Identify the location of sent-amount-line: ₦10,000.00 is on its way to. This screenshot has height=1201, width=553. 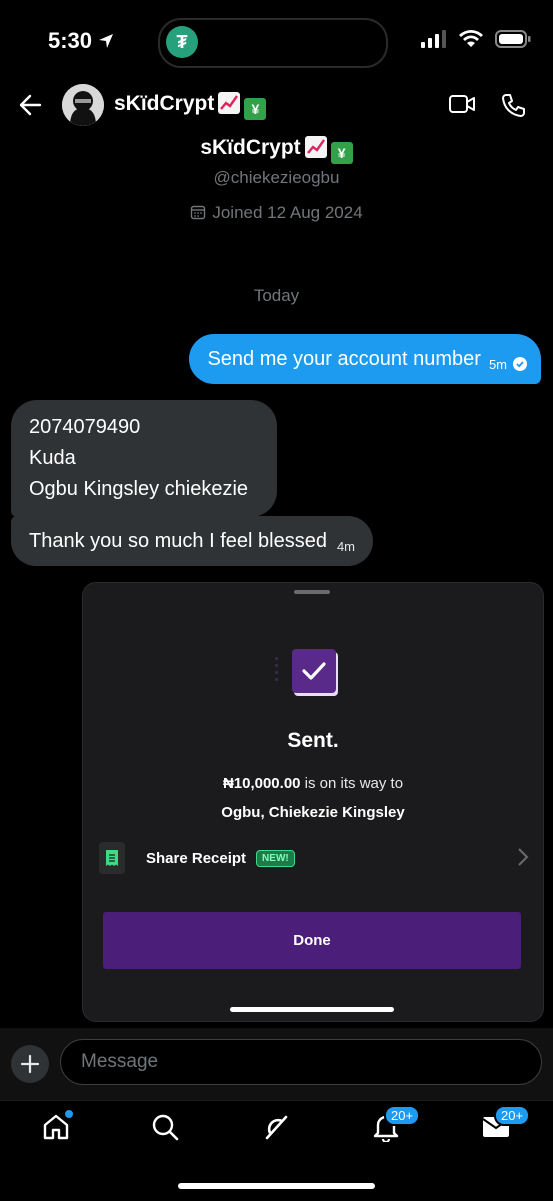
(313, 783).